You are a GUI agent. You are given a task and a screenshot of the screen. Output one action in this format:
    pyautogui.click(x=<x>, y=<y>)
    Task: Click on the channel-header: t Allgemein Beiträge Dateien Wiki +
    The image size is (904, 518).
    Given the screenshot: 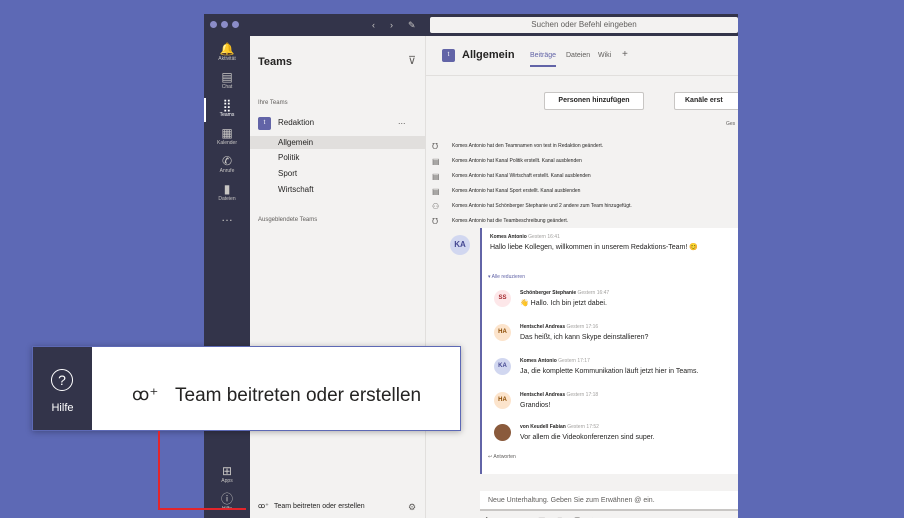 What is the action you would take?
    pyautogui.click(x=582, y=56)
    